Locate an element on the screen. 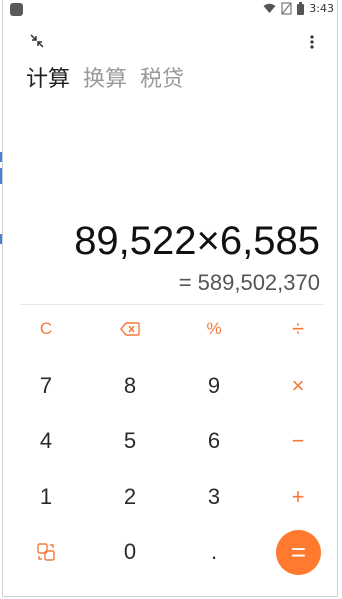 This screenshot has width=342, height=599. decimal-button: . is located at coordinates (214, 552).